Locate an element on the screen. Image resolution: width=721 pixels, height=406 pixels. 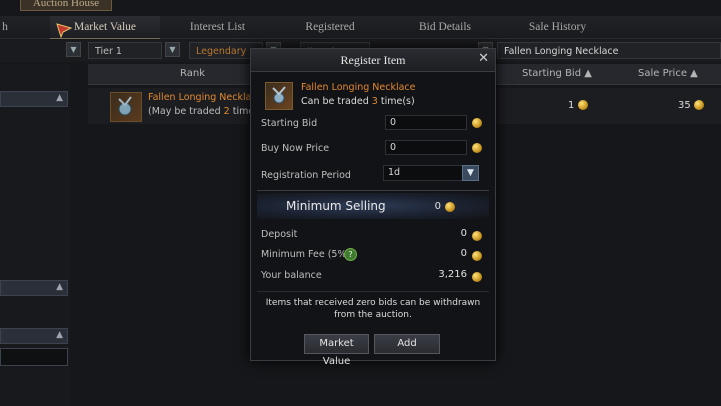
item-thumbnail is located at coordinates (126, 107).